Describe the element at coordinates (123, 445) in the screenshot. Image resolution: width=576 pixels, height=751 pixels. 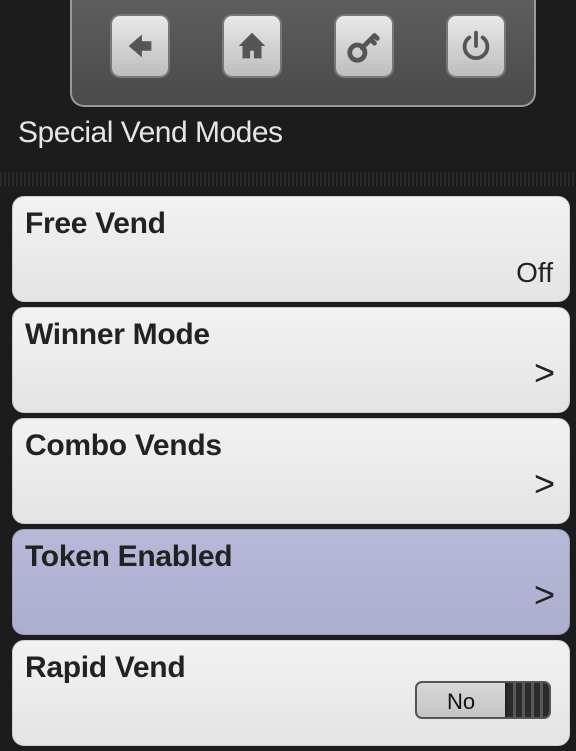
I see `menu-item-label: Combo Vends` at that location.